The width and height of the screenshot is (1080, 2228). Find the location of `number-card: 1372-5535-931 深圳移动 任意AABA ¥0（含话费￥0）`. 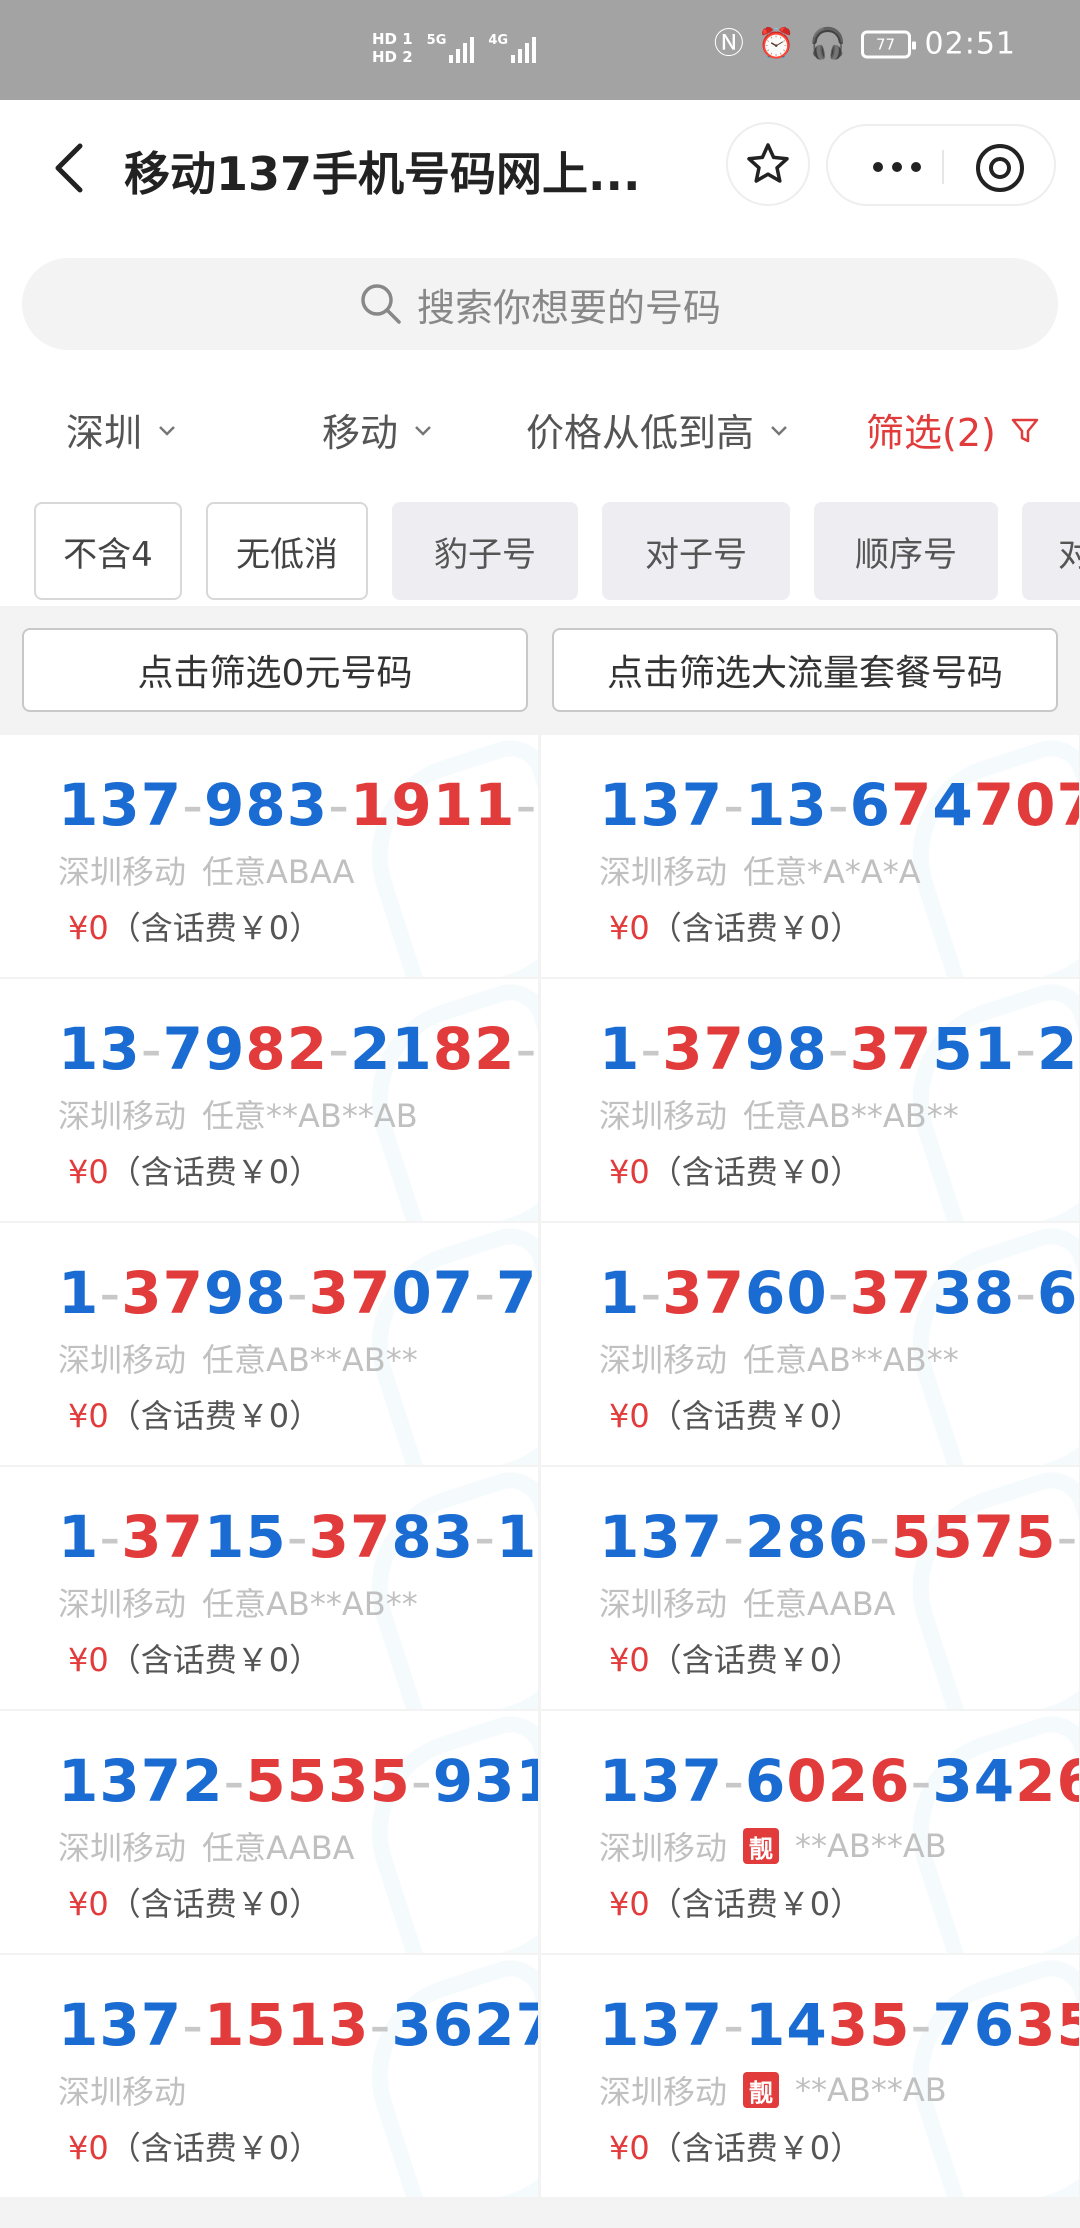

number-card: 1372-5535-931 深圳移动 任意AABA ¥0（含话费￥0） is located at coordinates (269, 1832).